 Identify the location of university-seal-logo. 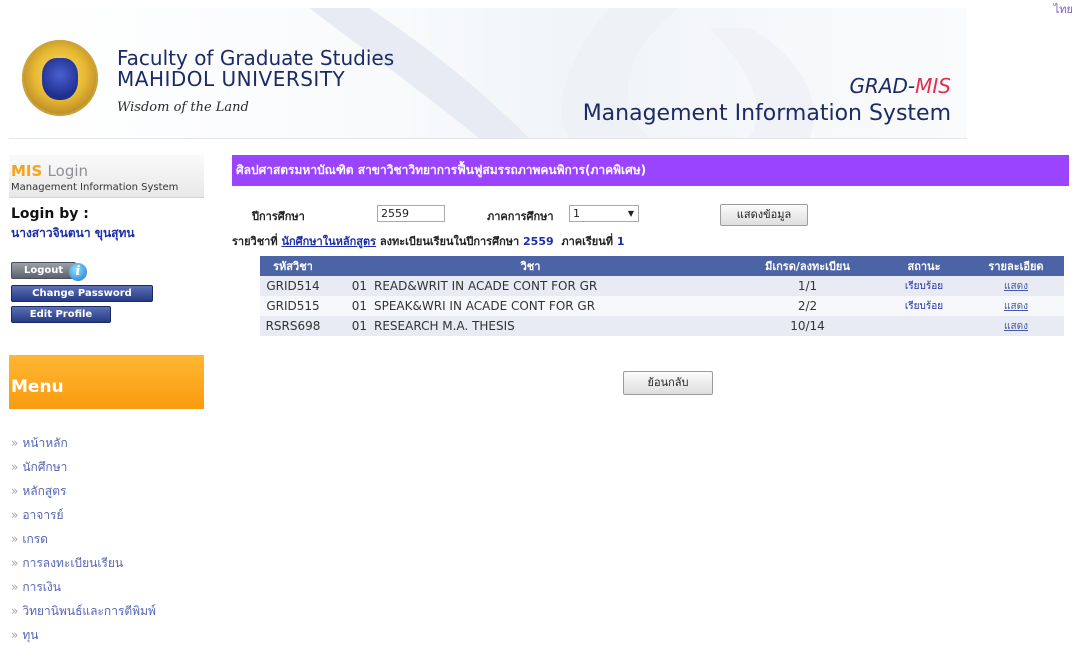
(60, 78).